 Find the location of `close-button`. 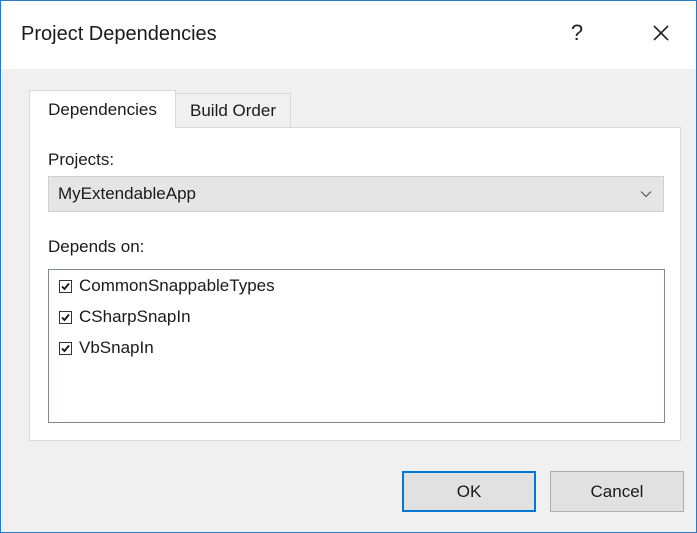

close-button is located at coordinates (661, 33).